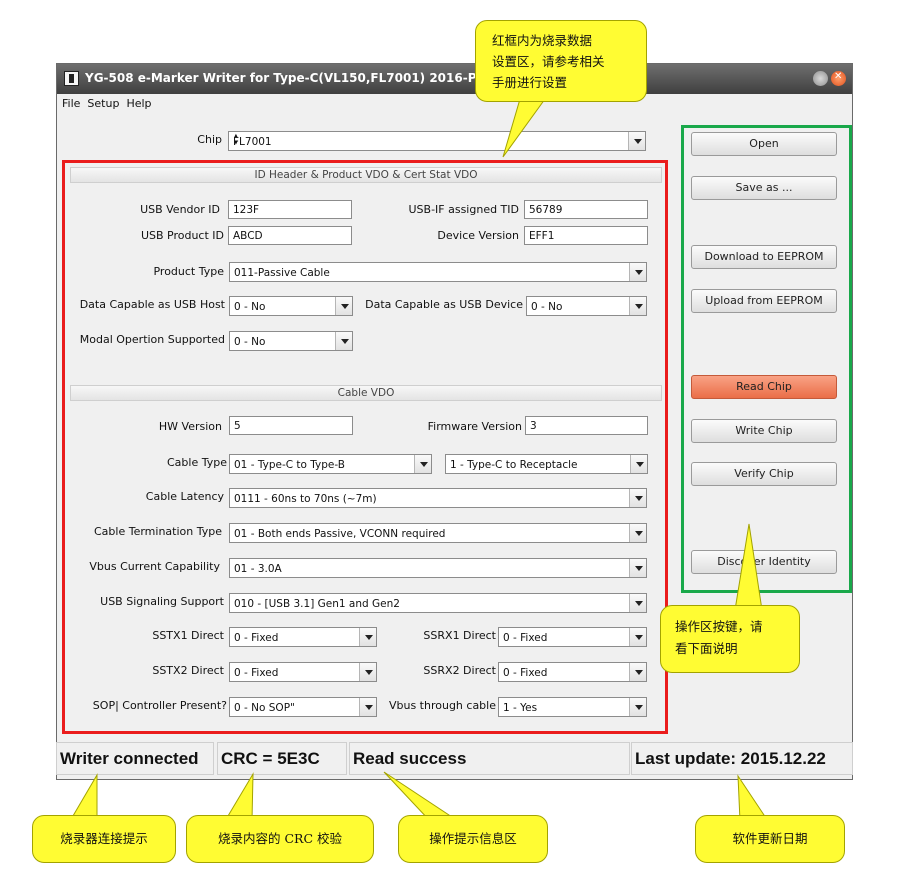  I want to click on red-area-callout-line3: 手册进行设置, so click(530, 82).